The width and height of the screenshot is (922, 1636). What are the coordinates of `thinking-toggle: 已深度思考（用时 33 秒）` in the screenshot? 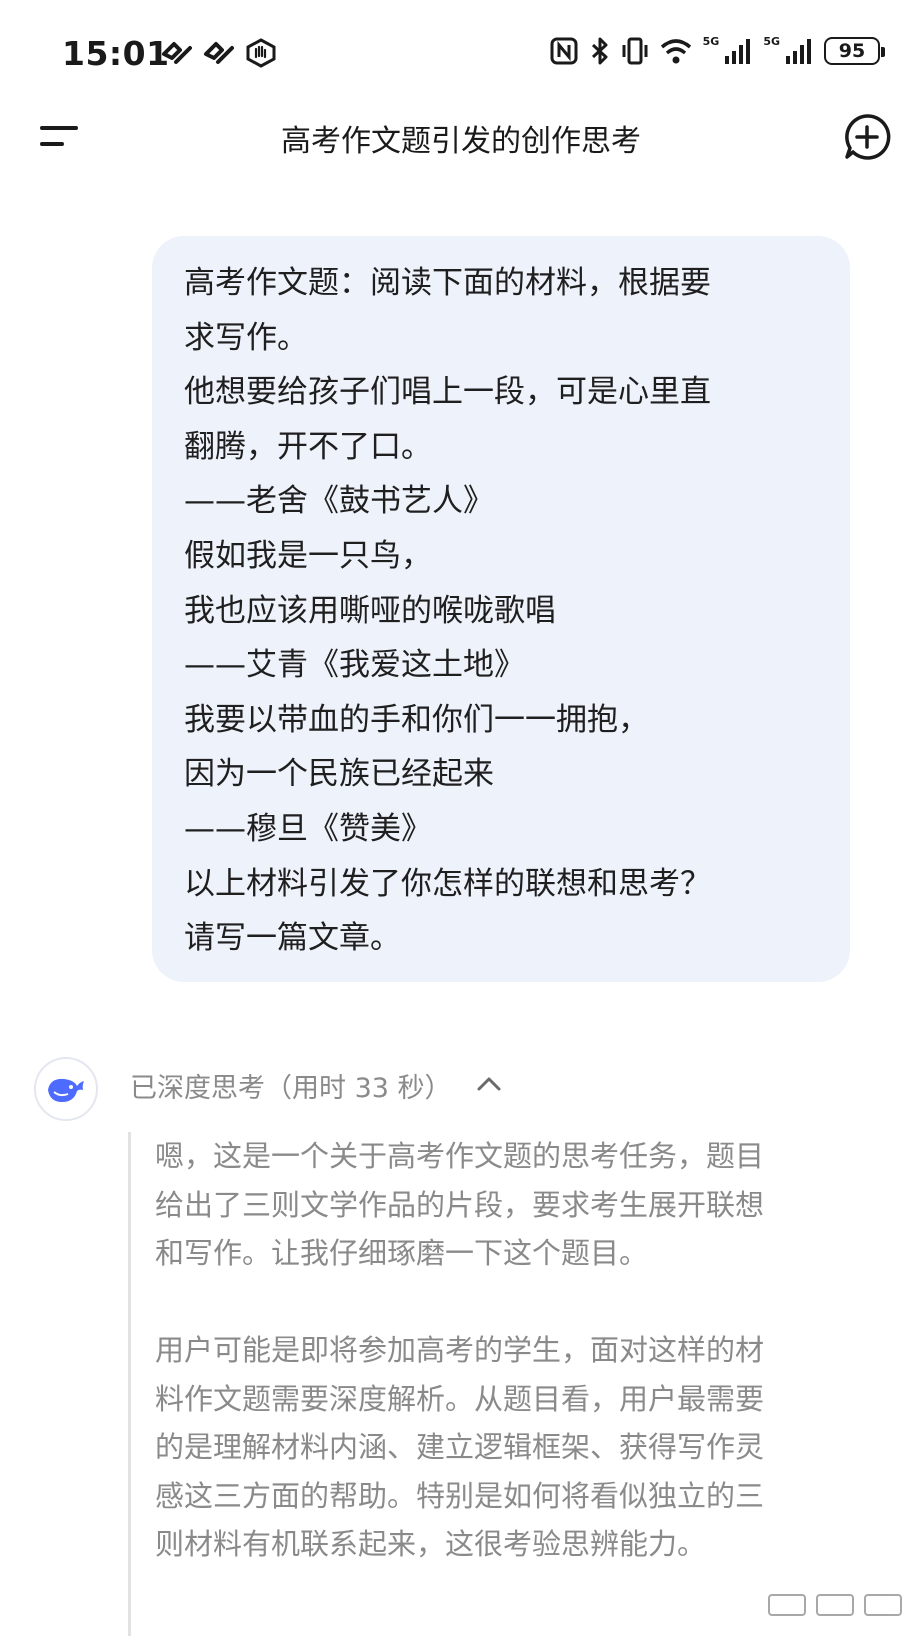 It's located at (316, 1085).